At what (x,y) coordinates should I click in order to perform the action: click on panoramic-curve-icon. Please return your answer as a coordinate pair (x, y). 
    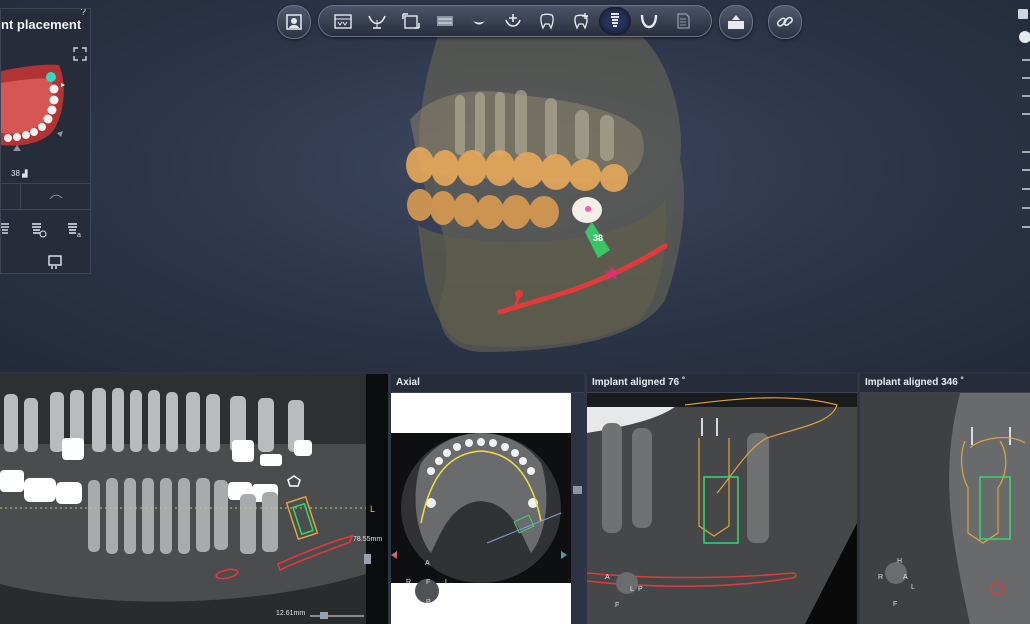
    Looking at the image, I should click on (377, 22).